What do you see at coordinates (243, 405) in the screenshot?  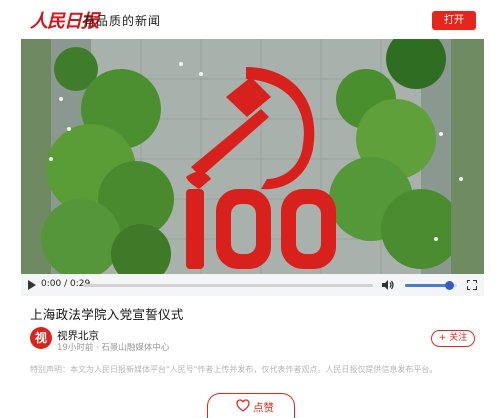 I see `heart-icon` at bounding box center [243, 405].